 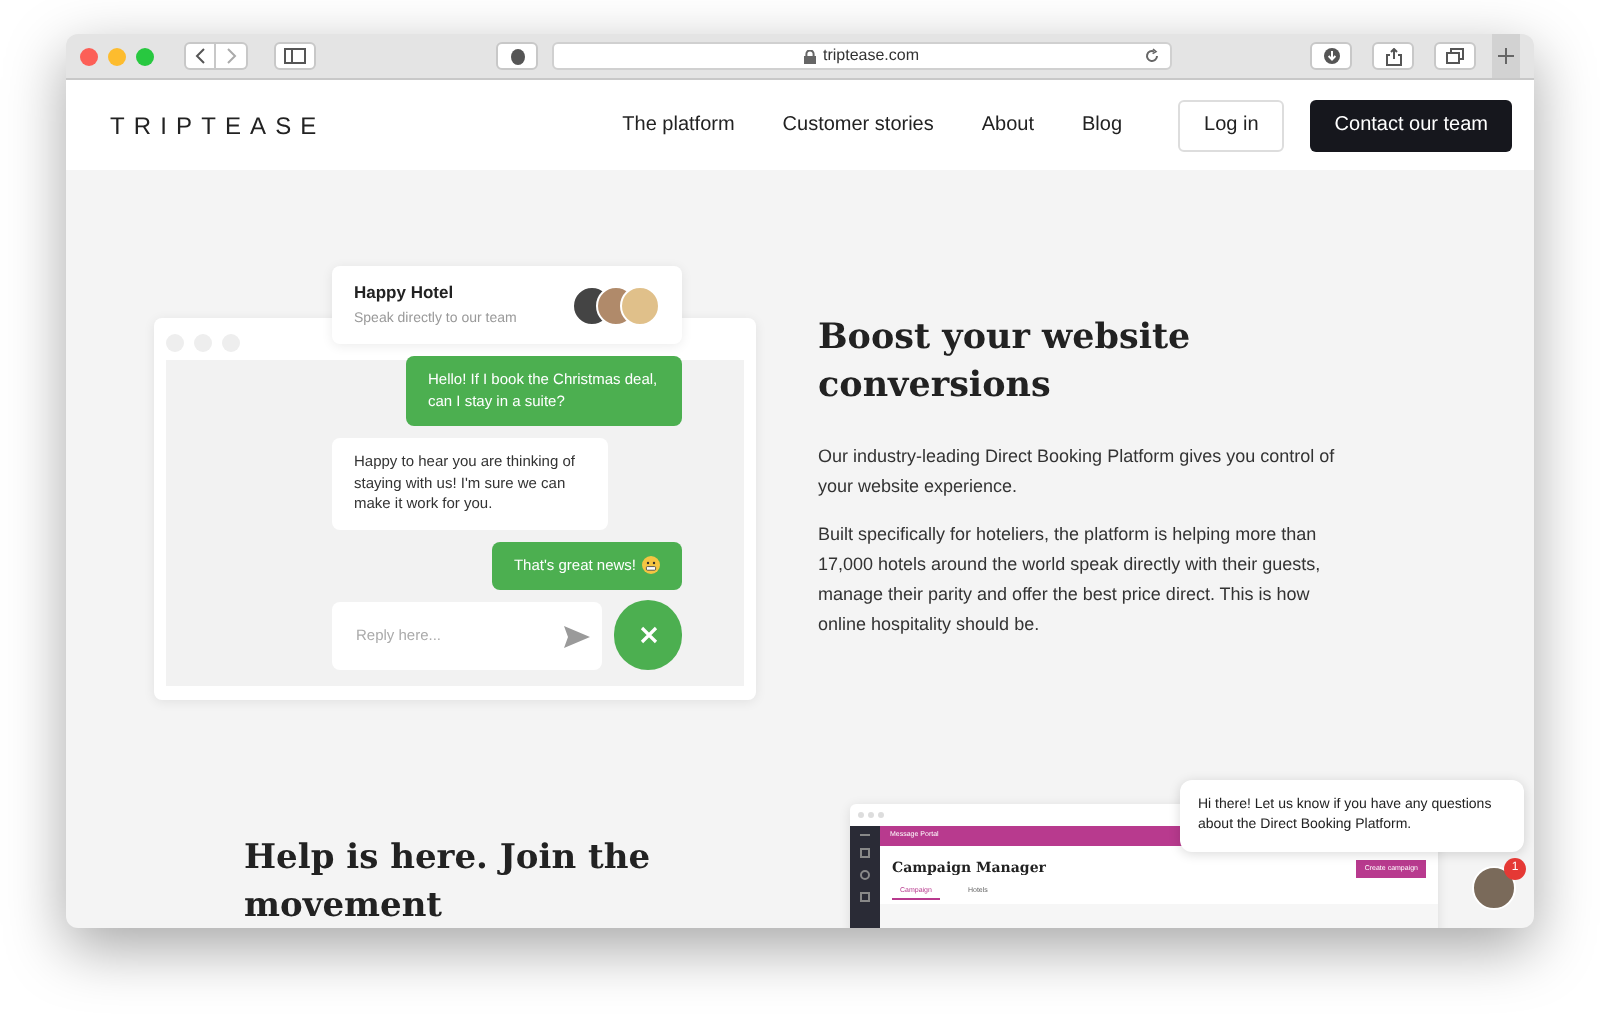 I want to click on reload-icon, so click(x=1152, y=56).